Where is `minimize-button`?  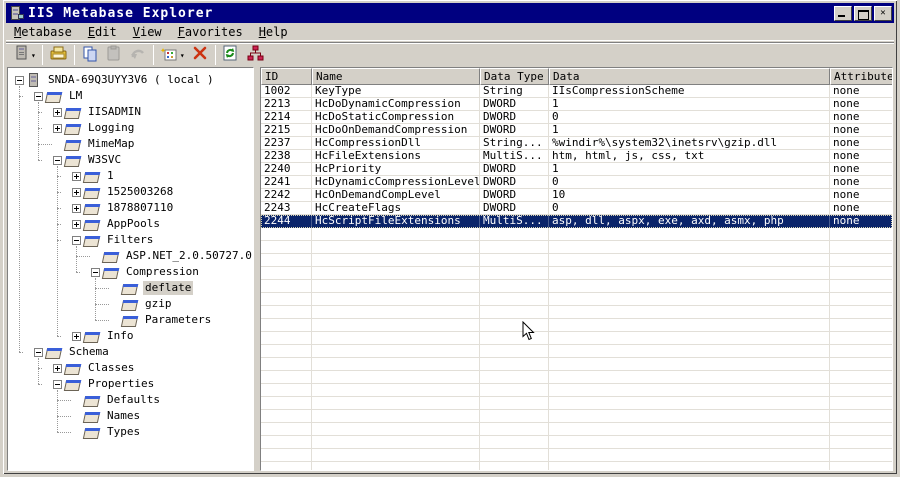
minimize-button is located at coordinates (843, 13).